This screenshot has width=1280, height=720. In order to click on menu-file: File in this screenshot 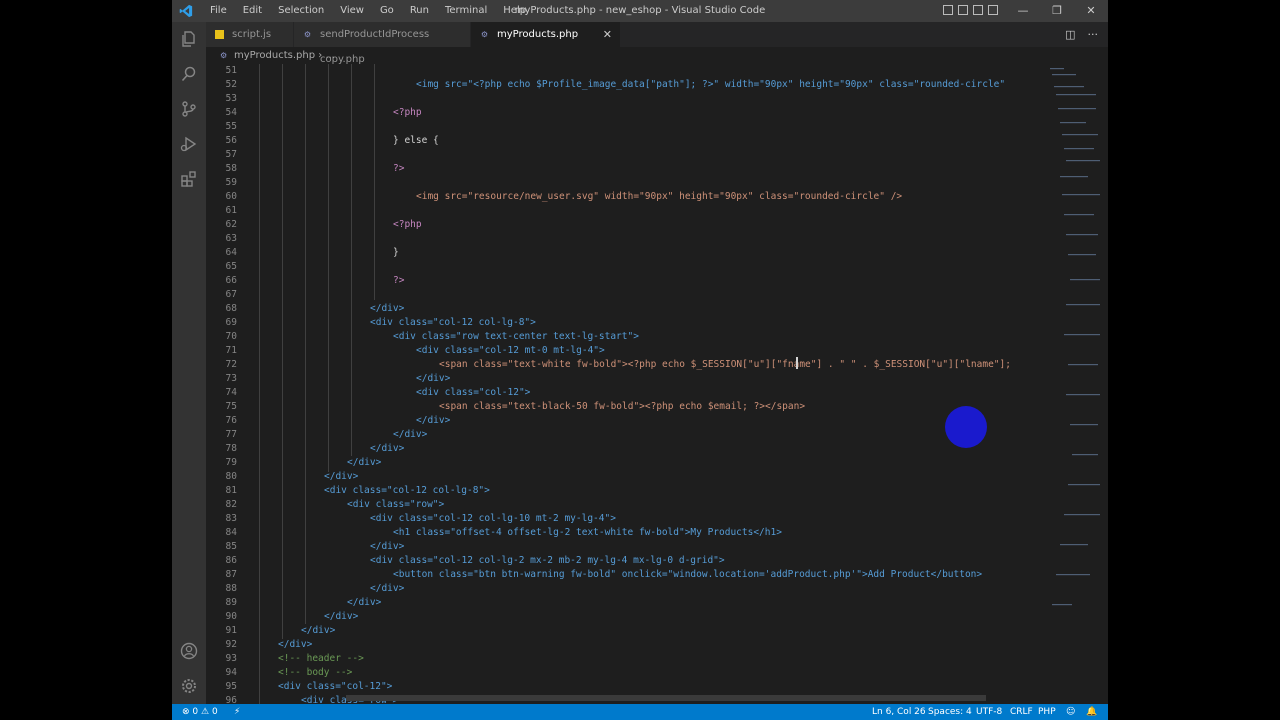, I will do `click(218, 11)`.